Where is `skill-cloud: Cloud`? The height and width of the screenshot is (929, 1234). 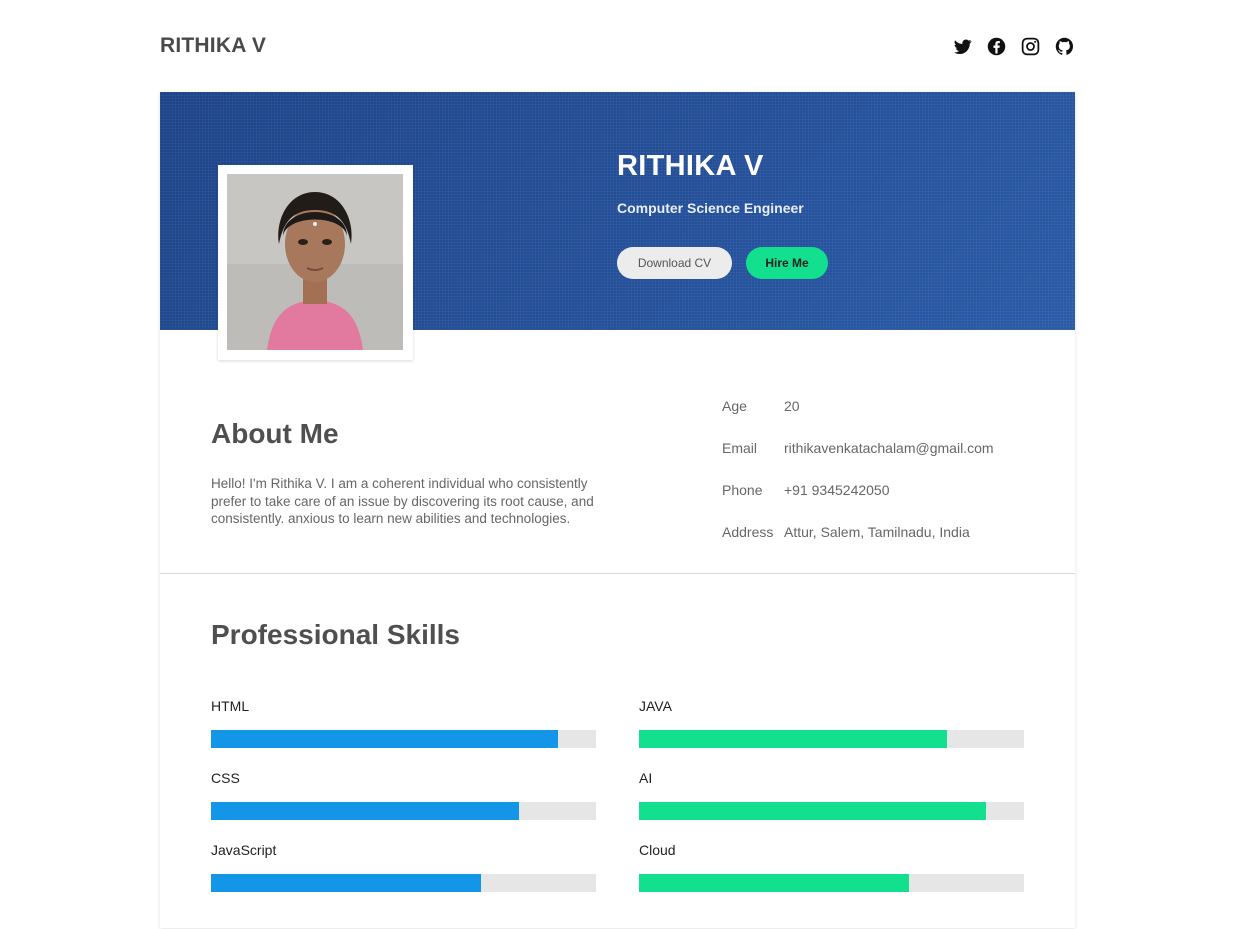 skill-cloud: Cloud is located at coordinates (831, 866).